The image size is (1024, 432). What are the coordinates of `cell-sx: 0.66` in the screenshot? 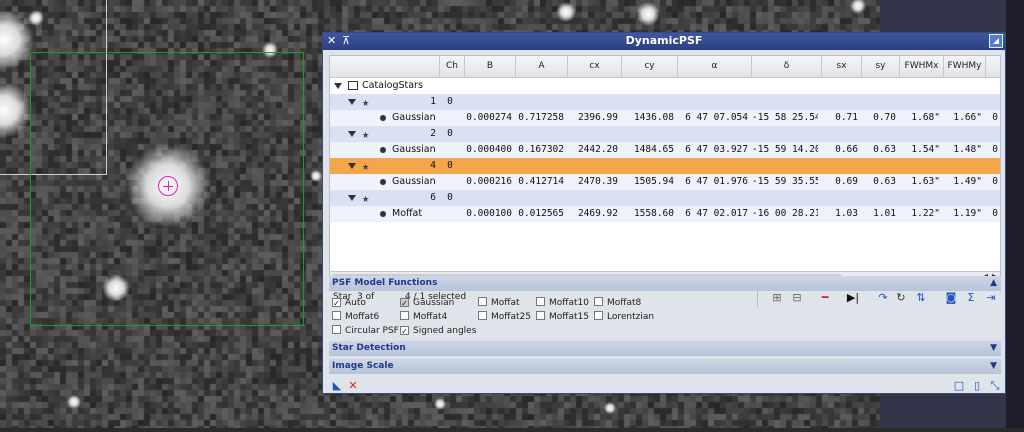 It's located at (846, 149).